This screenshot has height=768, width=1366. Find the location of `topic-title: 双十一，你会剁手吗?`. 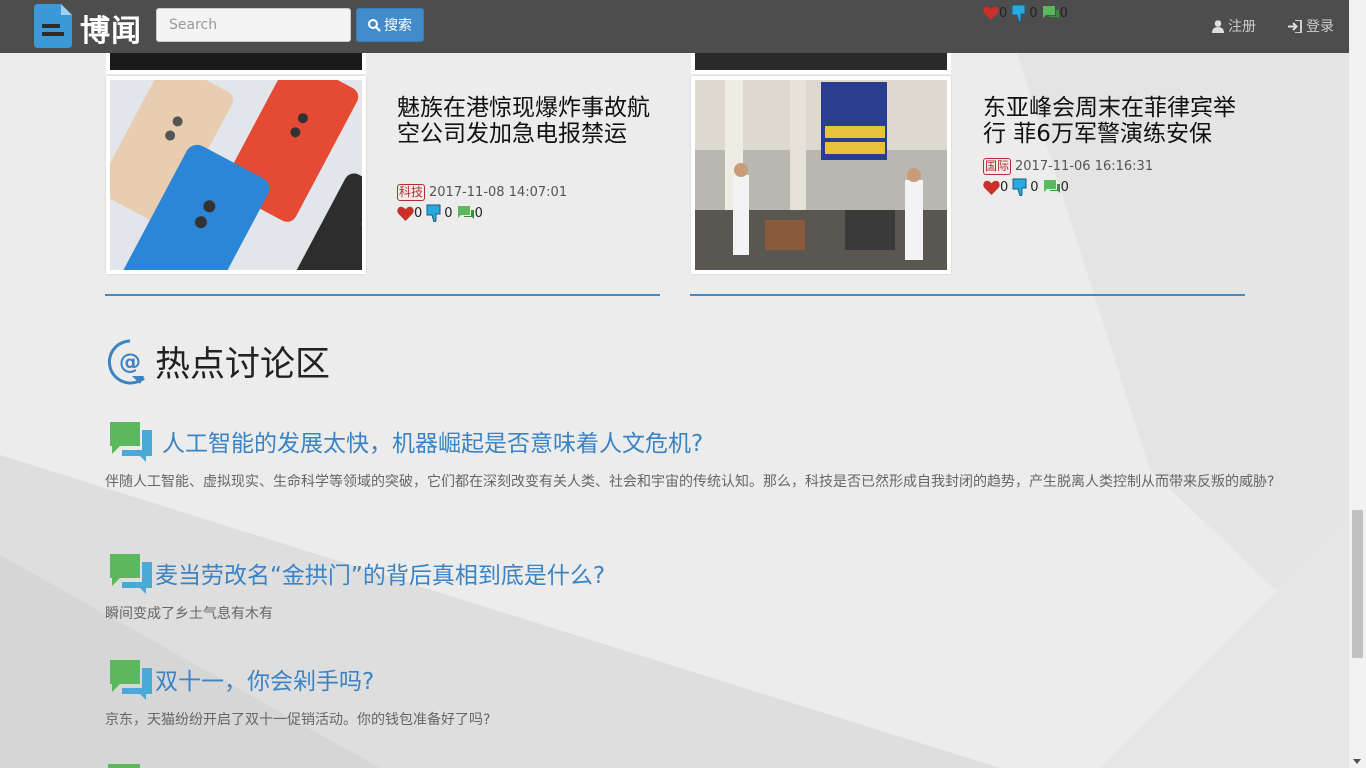

topic-title: 双十一，你会剁手吗? is located at coordinates (264, 679).